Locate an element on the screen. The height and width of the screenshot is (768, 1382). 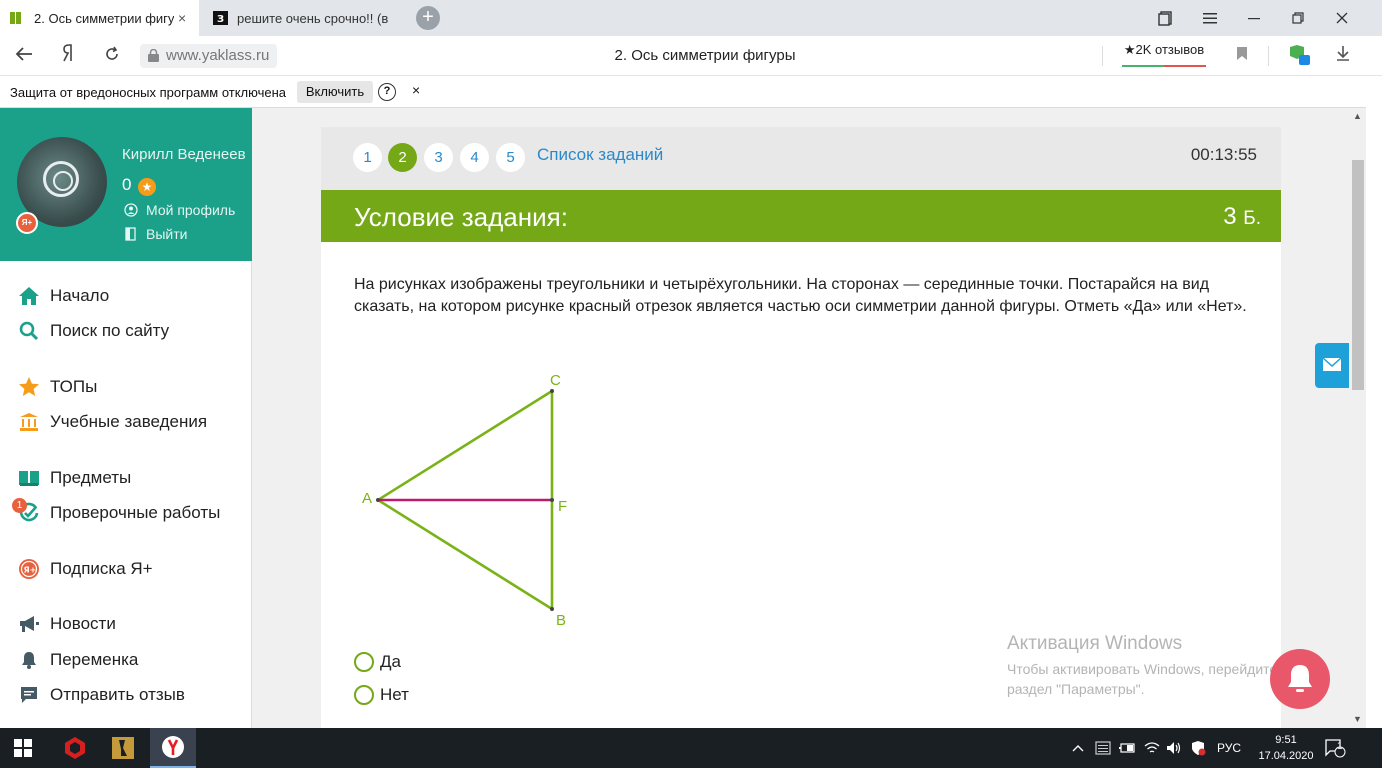
minimize-icon is located at coordinates (1254, 18).